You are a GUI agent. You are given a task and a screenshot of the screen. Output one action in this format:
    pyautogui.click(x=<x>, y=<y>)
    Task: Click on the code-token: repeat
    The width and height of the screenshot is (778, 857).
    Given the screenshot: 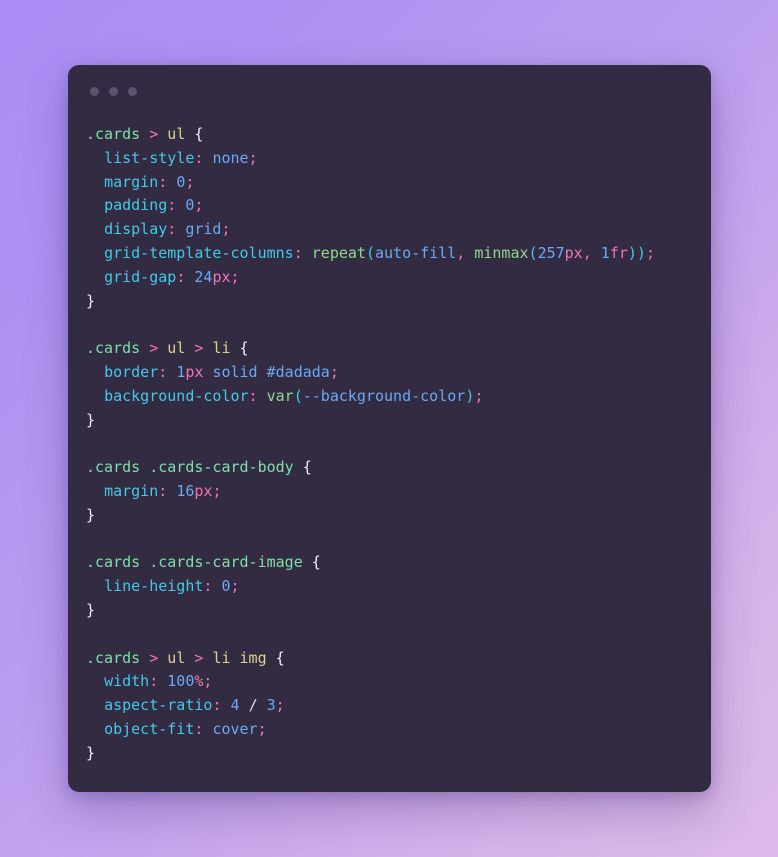 What is the action you would take?
    pyautogui.click(x=338, y=252)
    